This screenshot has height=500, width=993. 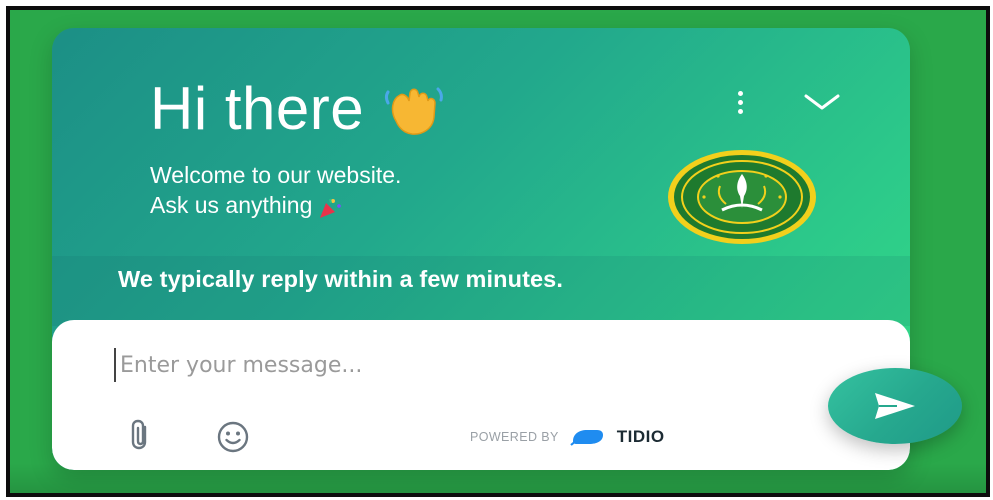 What do you see at coordinates (514, 437) in the screenshot?
I see `powered-by-label: POWERED BY` at bounding box center [514, 437].